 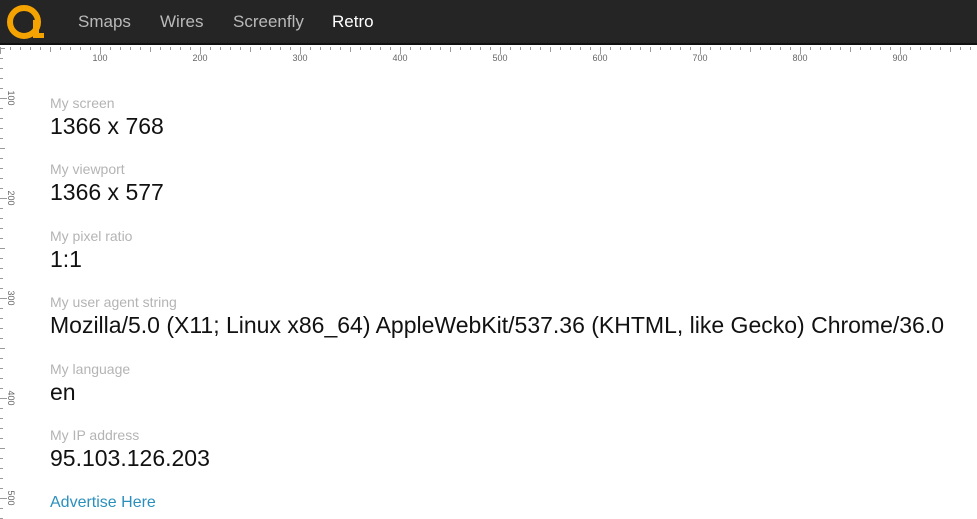 What do you see at coordinates (499, 58) in the screenshot?
I see `ruler-top-label: 500` at bounding box center [499, 58].